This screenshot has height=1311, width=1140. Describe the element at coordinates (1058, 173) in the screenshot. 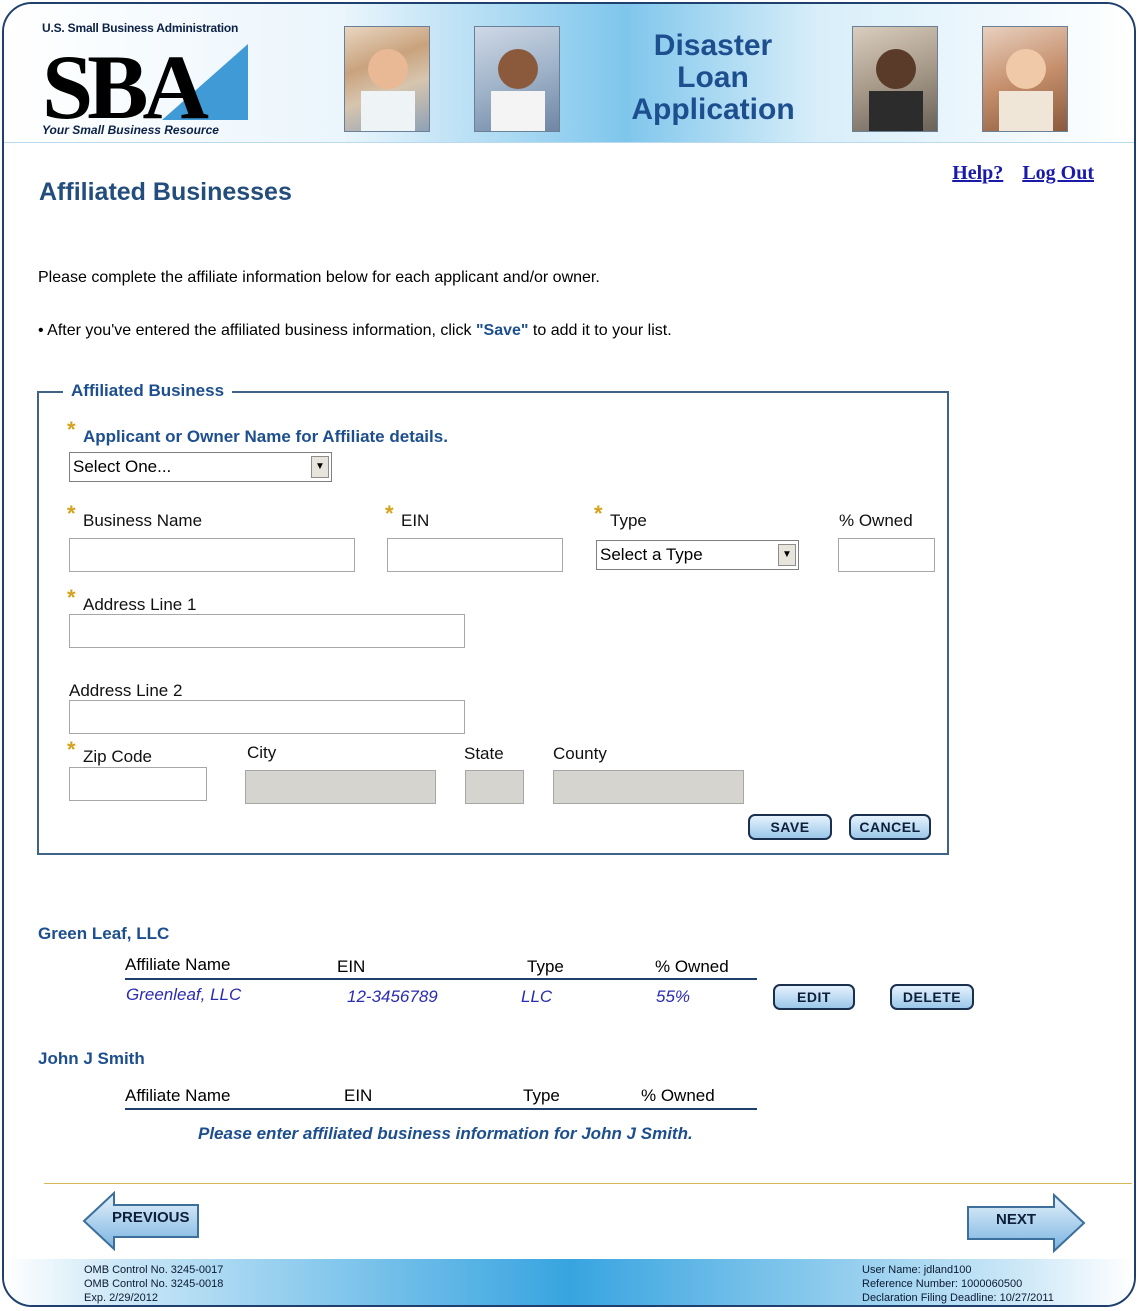

I see `logout-link: Log Out` at that location.